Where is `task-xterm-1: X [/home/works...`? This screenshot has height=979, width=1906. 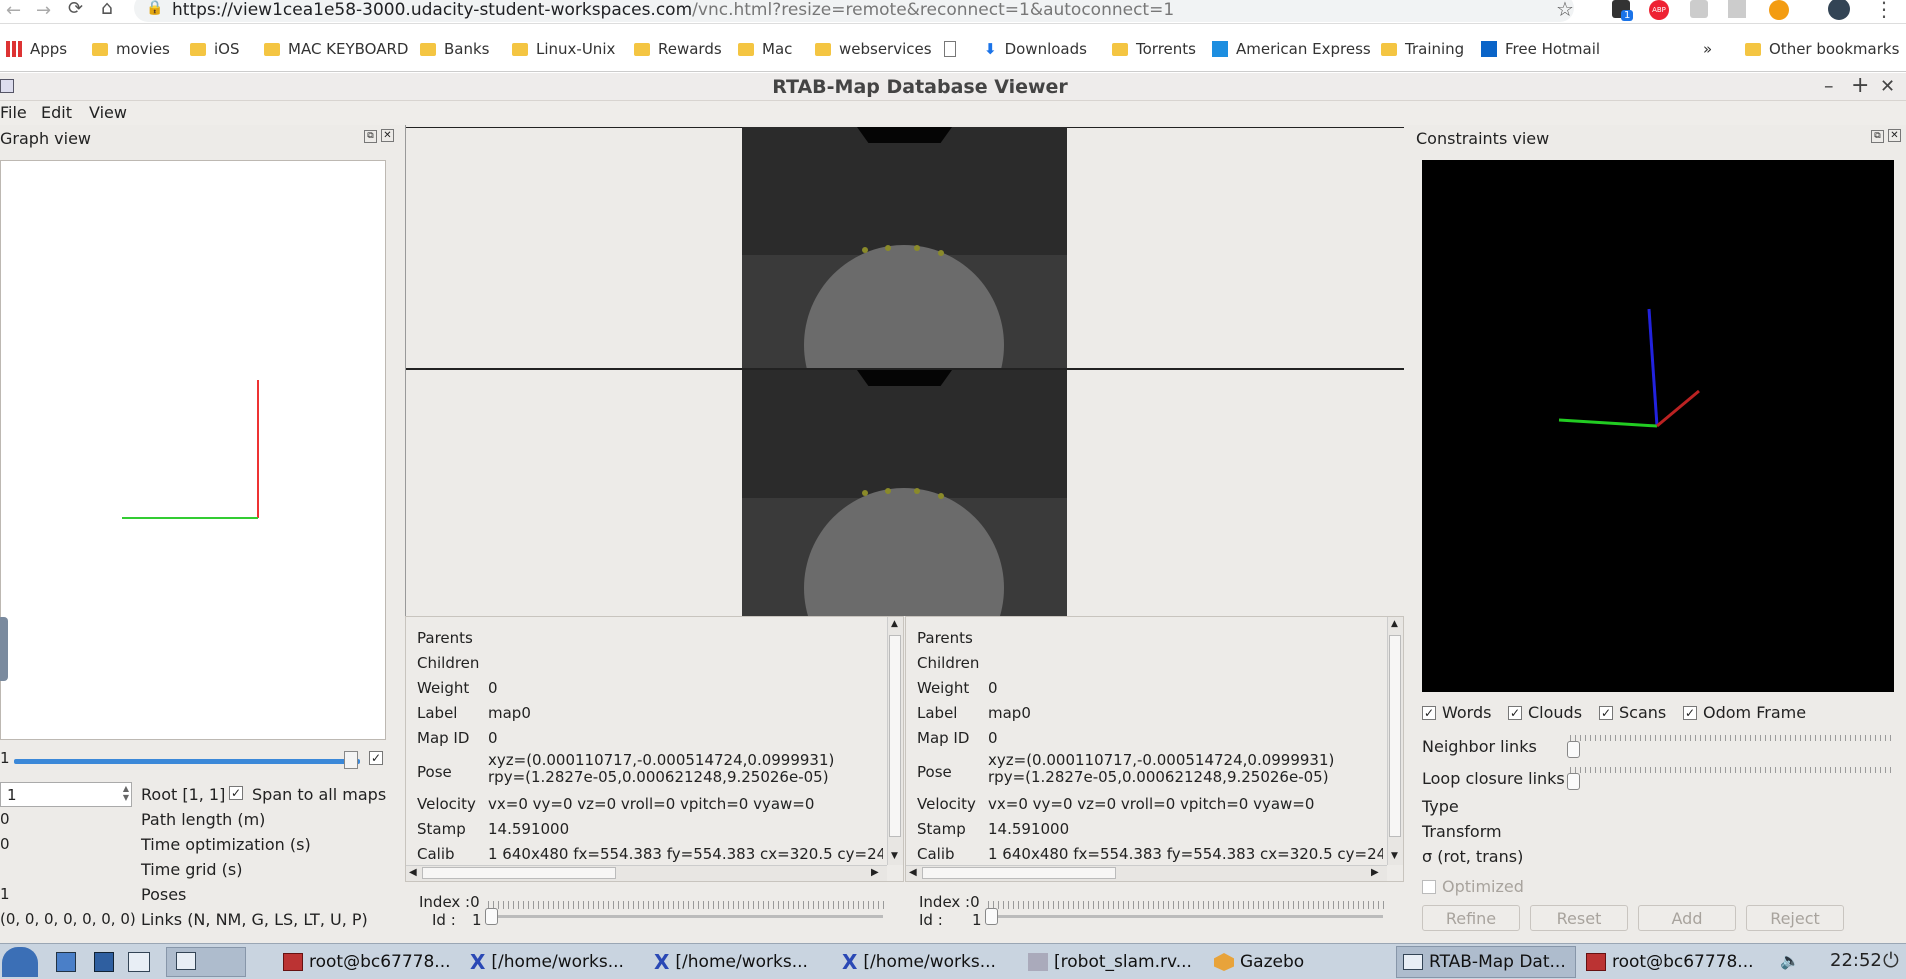
task-xterm-1: X [/home/works... is located at coordinates (547, 962).